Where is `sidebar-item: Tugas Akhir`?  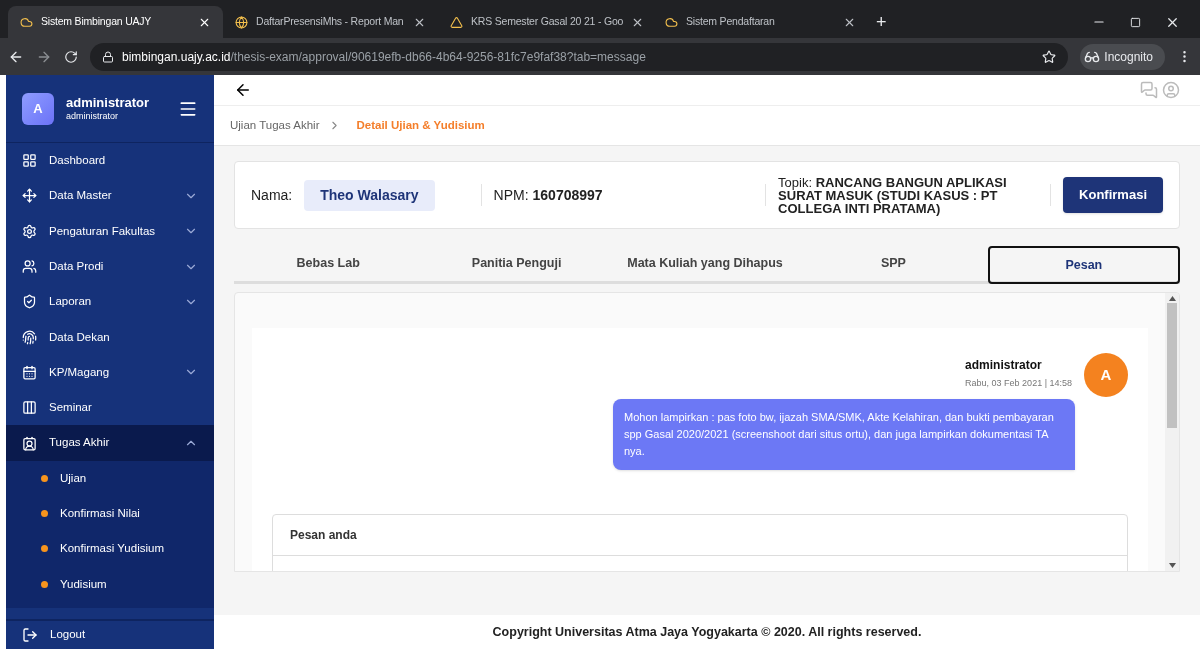 sidebar-item: Tugas Akhir is located at coordinates (110, 443).